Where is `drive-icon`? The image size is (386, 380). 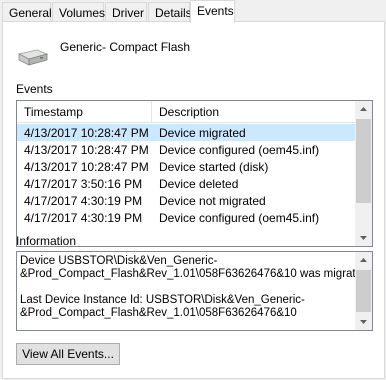 drive-icon is located at coordinates (33, 57).